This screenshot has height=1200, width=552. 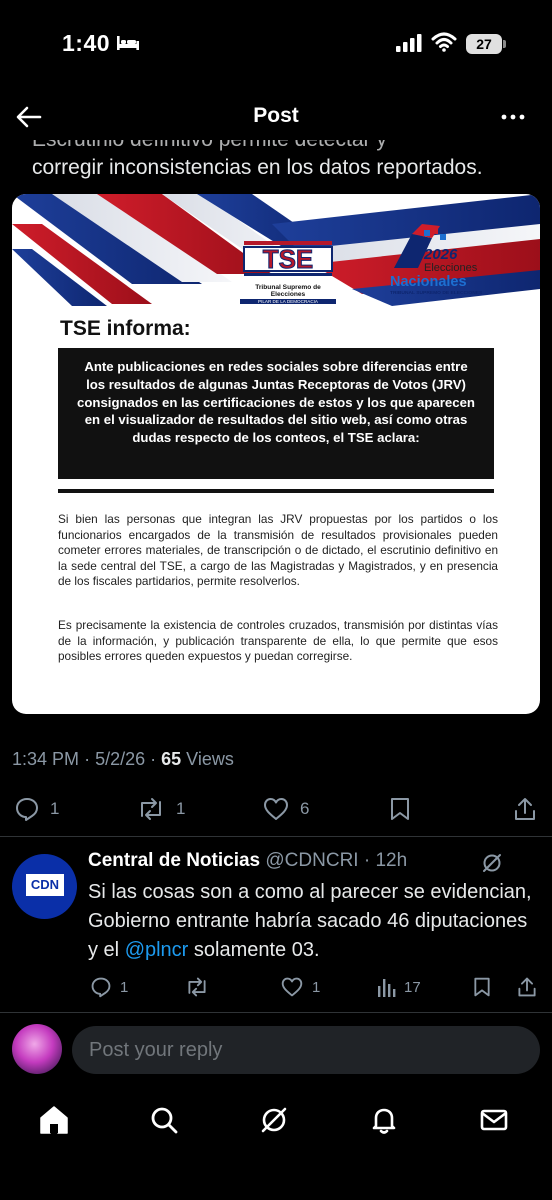 I want to click on top-bar: Post, so click(x=276, y=117).